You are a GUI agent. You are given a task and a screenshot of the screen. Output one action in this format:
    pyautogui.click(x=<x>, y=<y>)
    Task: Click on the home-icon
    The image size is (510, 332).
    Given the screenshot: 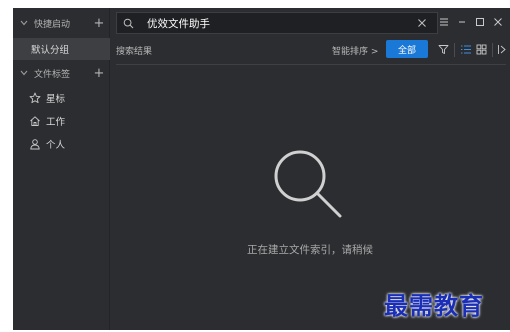 What is the action you would take?
    pyautogui.click(x=35, y=121)
    